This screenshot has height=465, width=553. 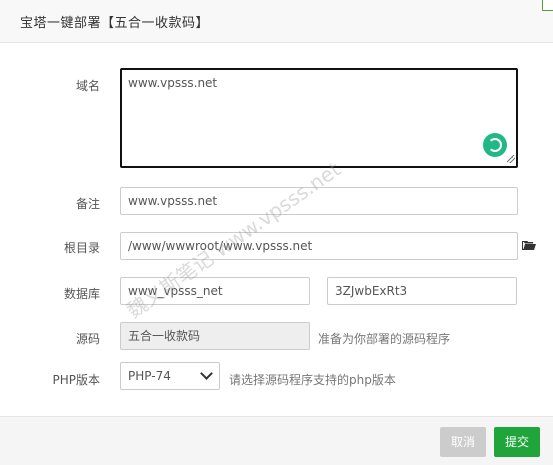 I want to click on dialog-footer: 取消 提交, so click(x=276, y=440).